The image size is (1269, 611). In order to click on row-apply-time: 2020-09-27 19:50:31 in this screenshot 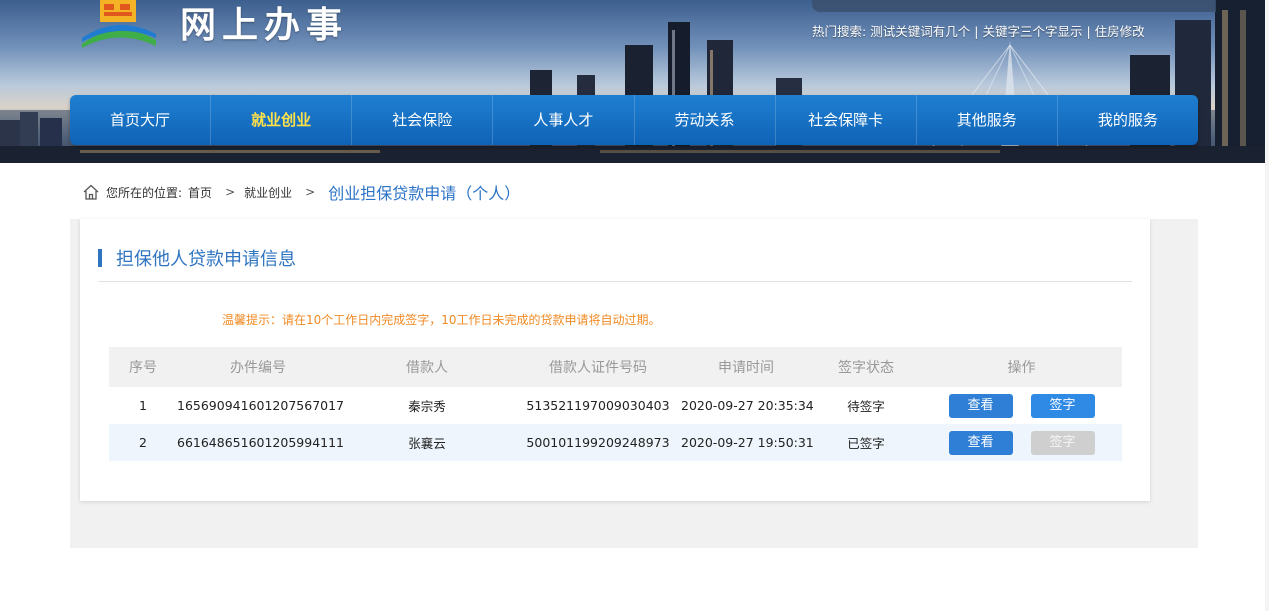, I will do `click(747, 442)`.